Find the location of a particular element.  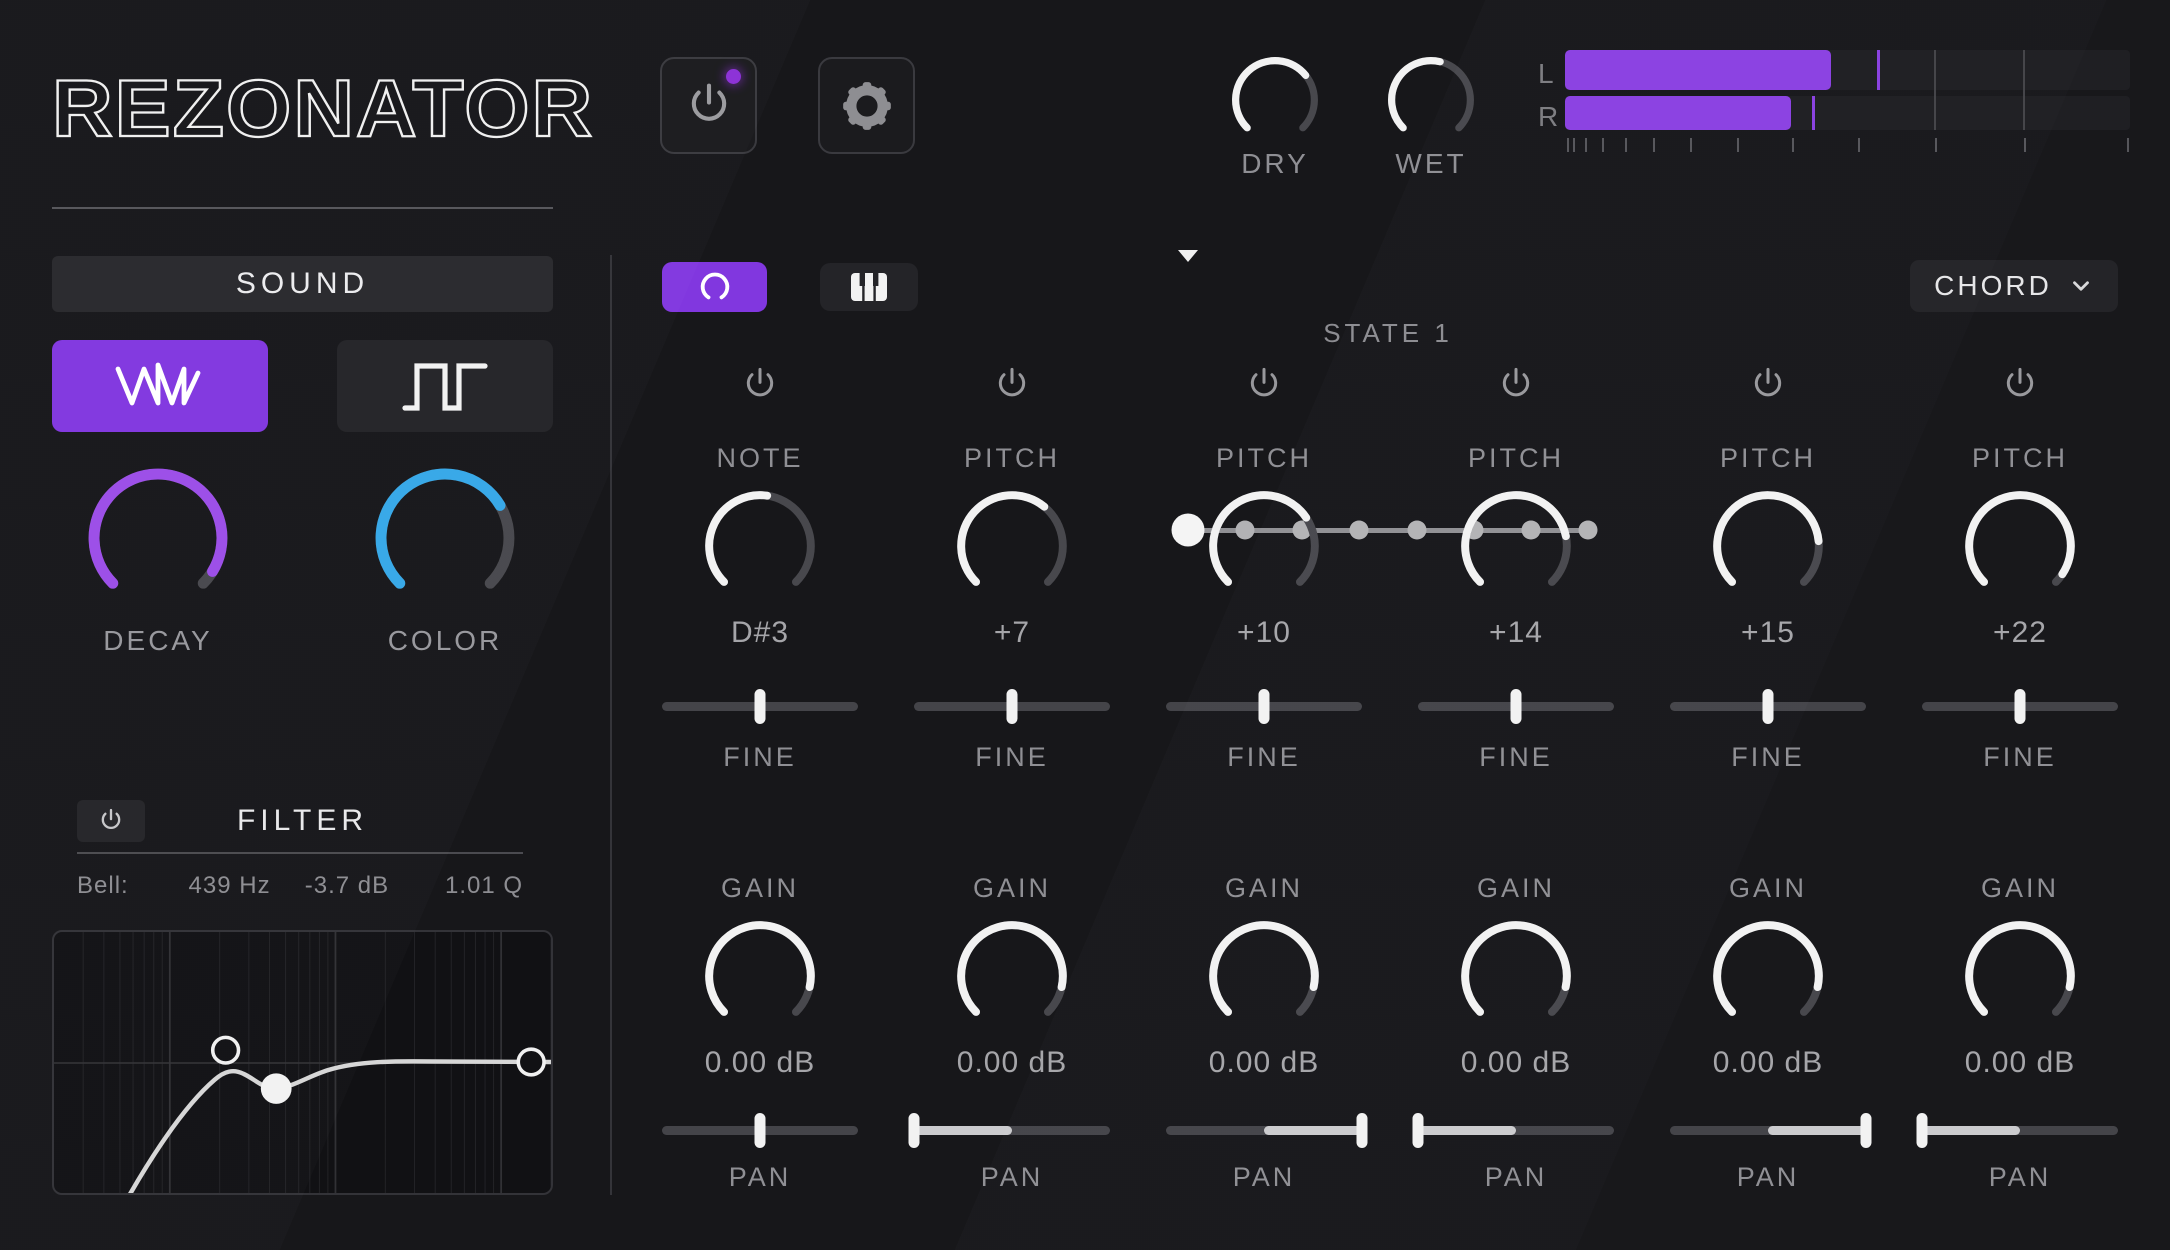

gain-value: 0.00 dB is located at coordinates (2020, 1062).